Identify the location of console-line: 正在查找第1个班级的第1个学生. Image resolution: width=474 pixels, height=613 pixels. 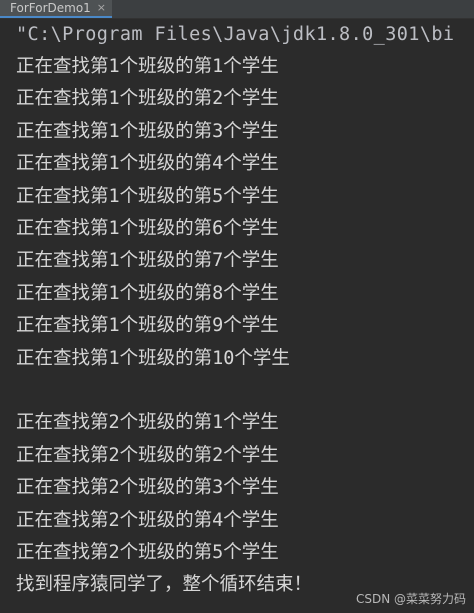
(147, 66).